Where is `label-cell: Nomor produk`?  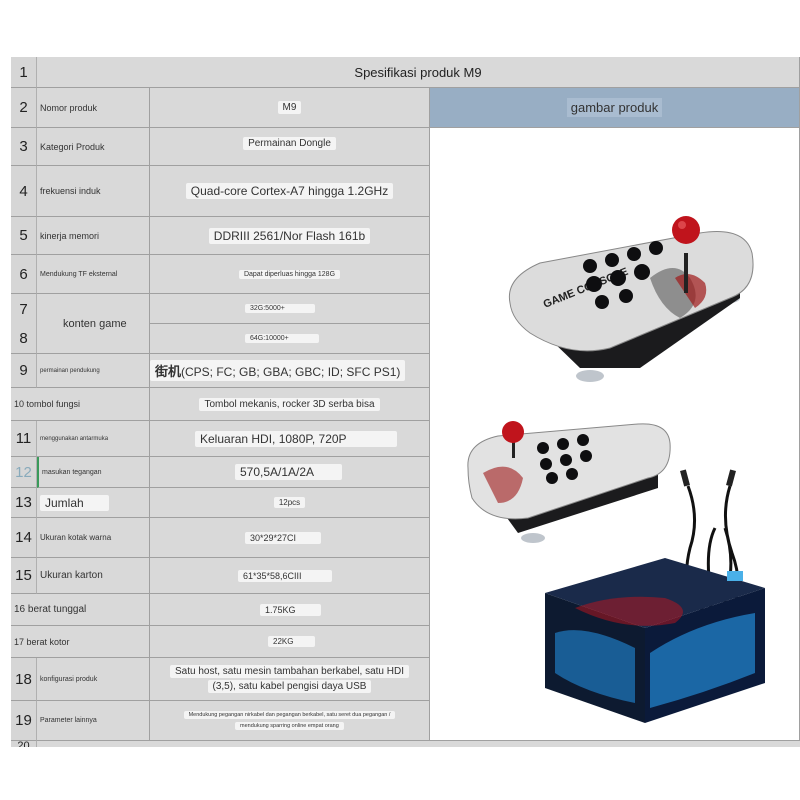 label-cell: Nomor produk is located at coordinates (93, 108).